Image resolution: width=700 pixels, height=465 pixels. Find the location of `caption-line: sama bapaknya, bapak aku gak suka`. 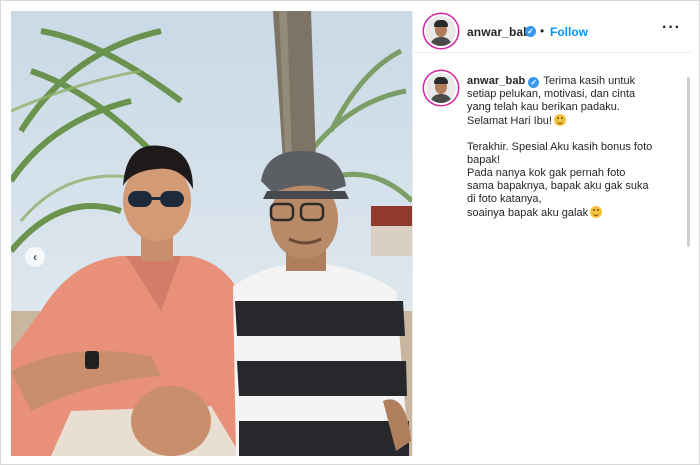

caption-line: sama bapaknya, bapak aku gak suka is located at coordinates (558, 186).